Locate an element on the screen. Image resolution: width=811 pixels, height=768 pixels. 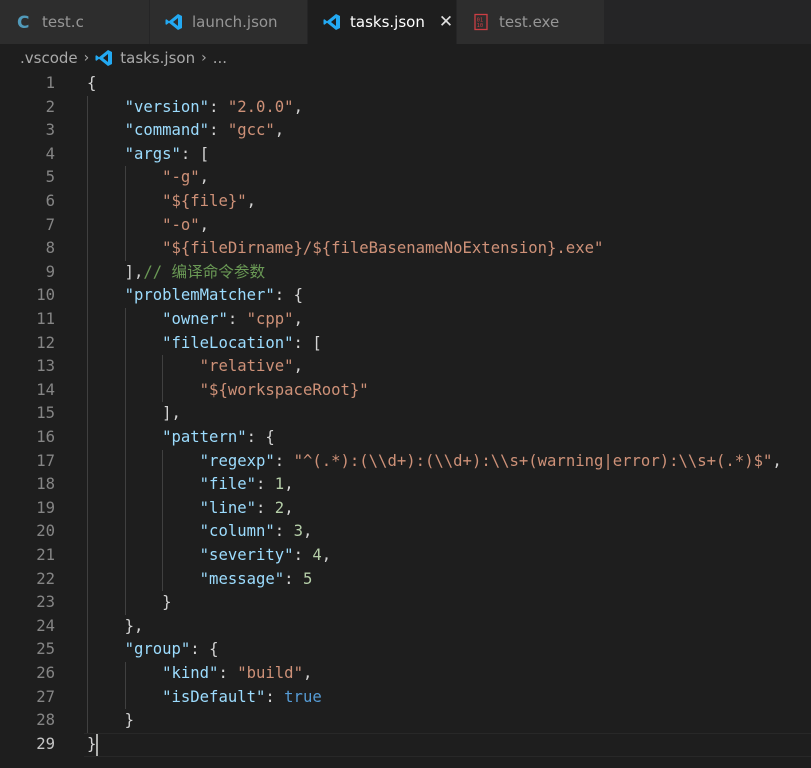
line-number: 27 is located at coordinates (45, 696).